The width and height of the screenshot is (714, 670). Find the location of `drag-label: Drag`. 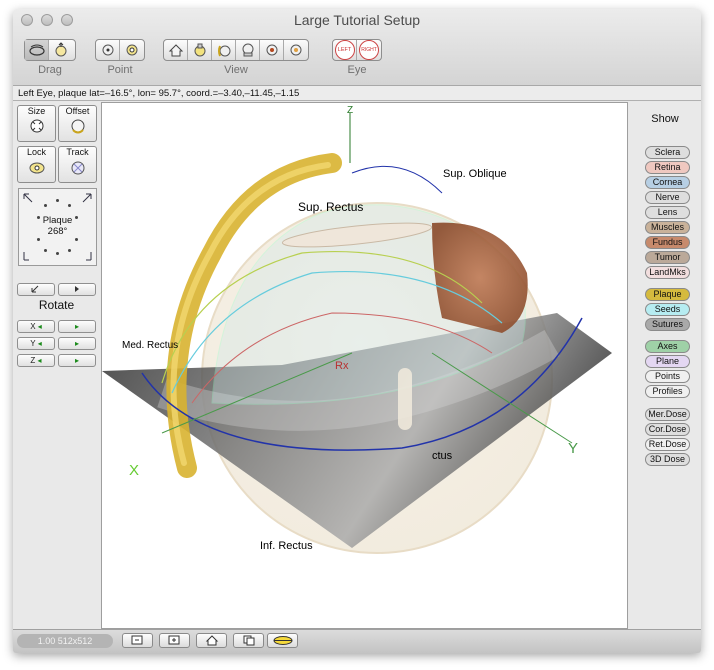

drag-label: Drag is located at coordinates (50, 70).